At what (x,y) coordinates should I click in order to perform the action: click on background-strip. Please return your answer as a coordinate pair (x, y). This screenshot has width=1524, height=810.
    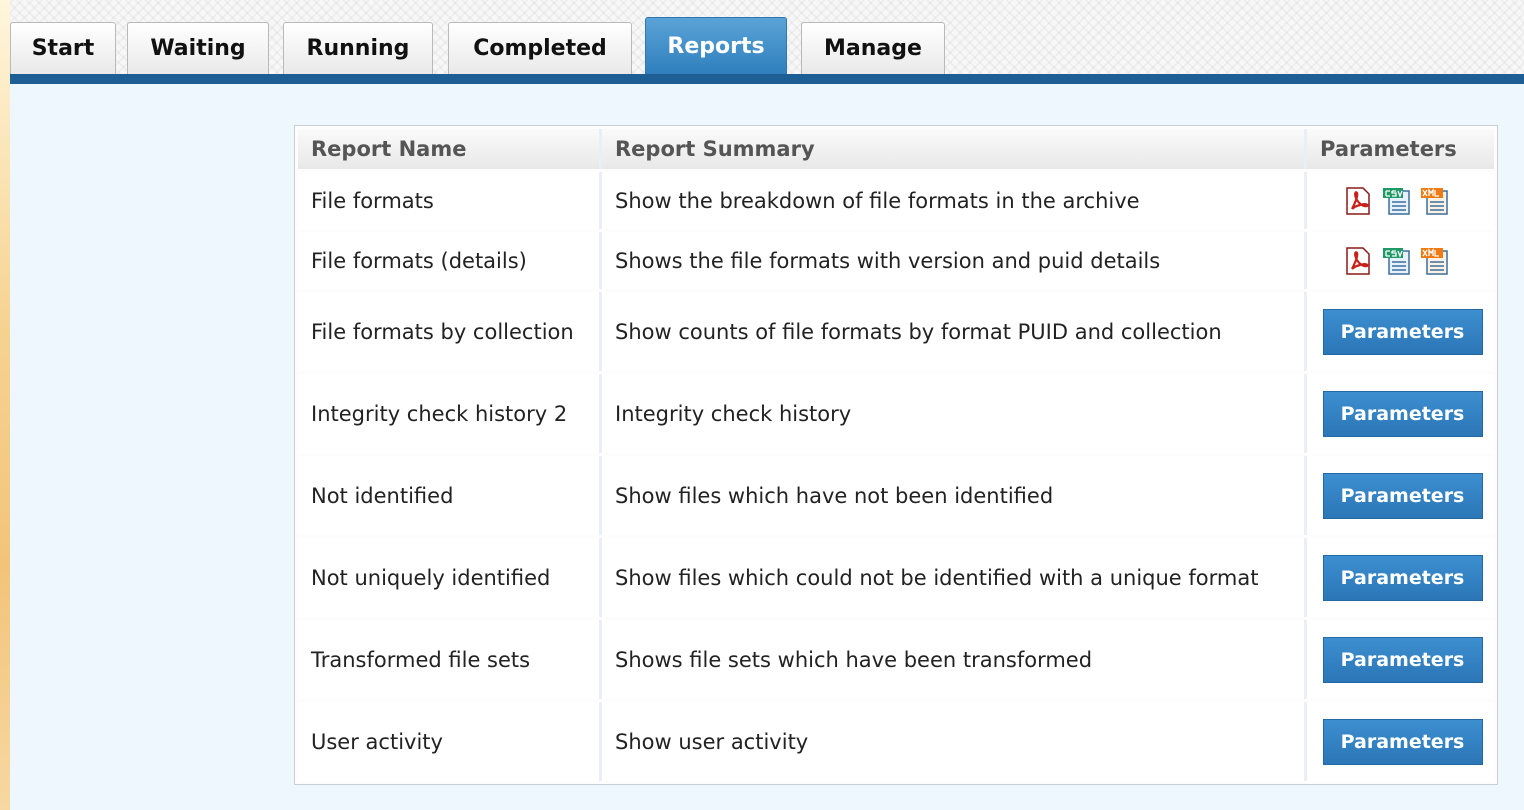
    Looking at the image, I should click on (5, 405).